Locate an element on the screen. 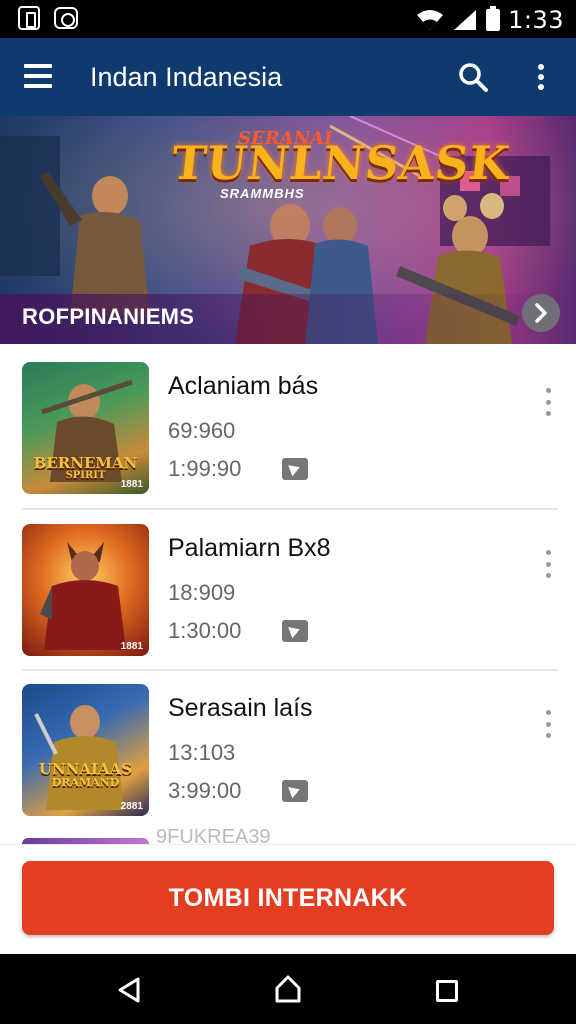  item-duration: 1:99:90 is located at coordinates (205, 468).